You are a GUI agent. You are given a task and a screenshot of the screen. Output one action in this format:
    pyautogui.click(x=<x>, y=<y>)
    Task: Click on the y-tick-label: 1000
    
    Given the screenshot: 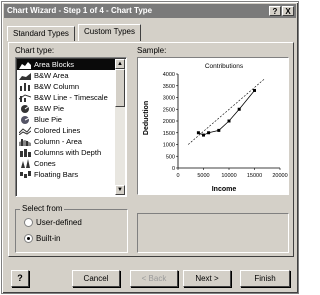 What is the action you would take?
    pyautogui.click(x=169, y=146)
    